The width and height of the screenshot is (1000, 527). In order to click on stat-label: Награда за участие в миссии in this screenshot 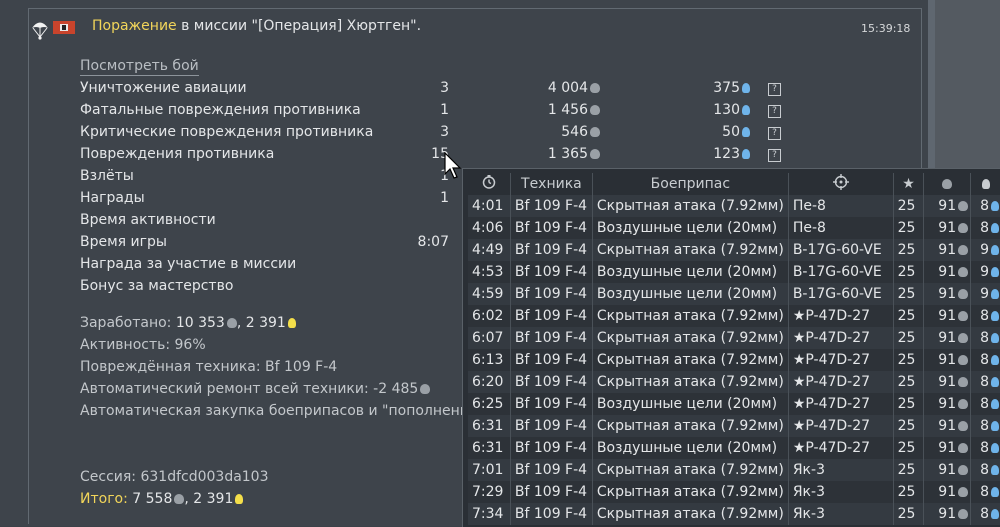, I will do `click(188, 264)`.